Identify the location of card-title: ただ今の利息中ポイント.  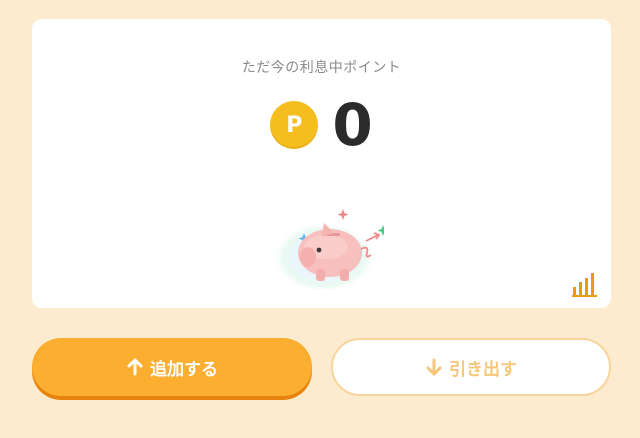
(321, 68).